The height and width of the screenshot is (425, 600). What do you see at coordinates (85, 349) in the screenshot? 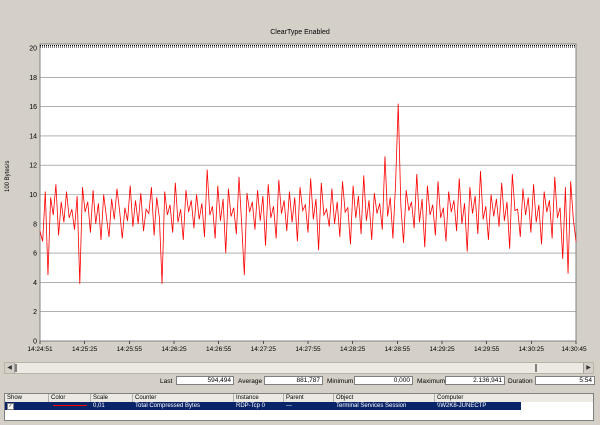
I see `x-tick-label: 14:25:25` at bounding box center [85, 349].